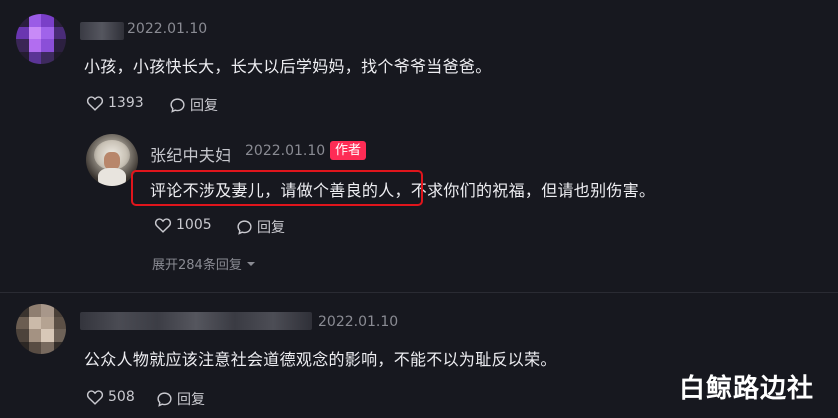  I want to click on watermark: 白鲸路边社, so click(747, 389).